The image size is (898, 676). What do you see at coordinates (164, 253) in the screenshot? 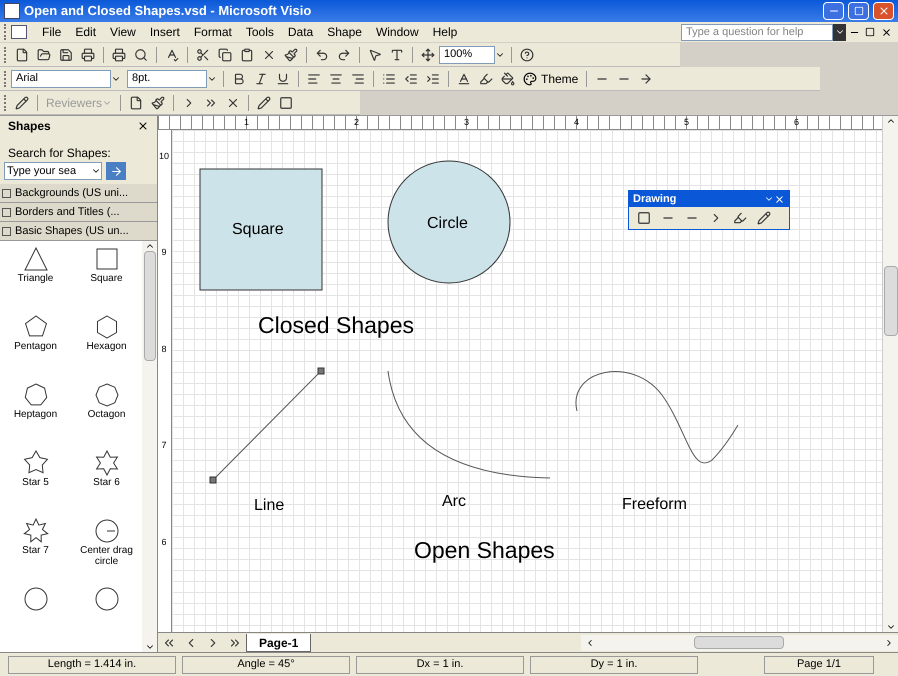
I see `ruler-label: 9` at bounding box center [164, 253].